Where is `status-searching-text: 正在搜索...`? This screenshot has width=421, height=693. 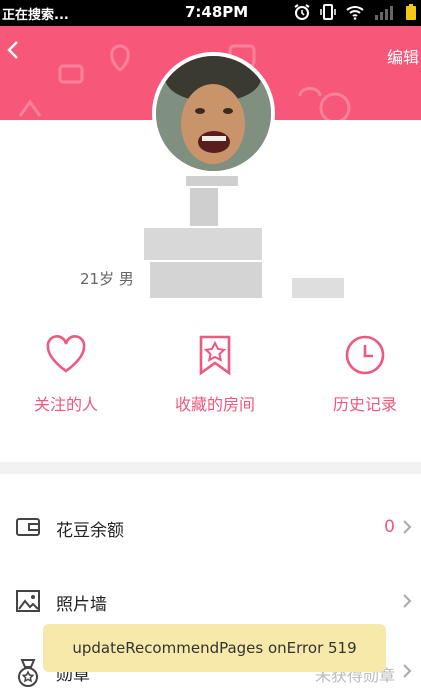
status-searching-text: 正在搜索... is located at coordinates (35, 15).